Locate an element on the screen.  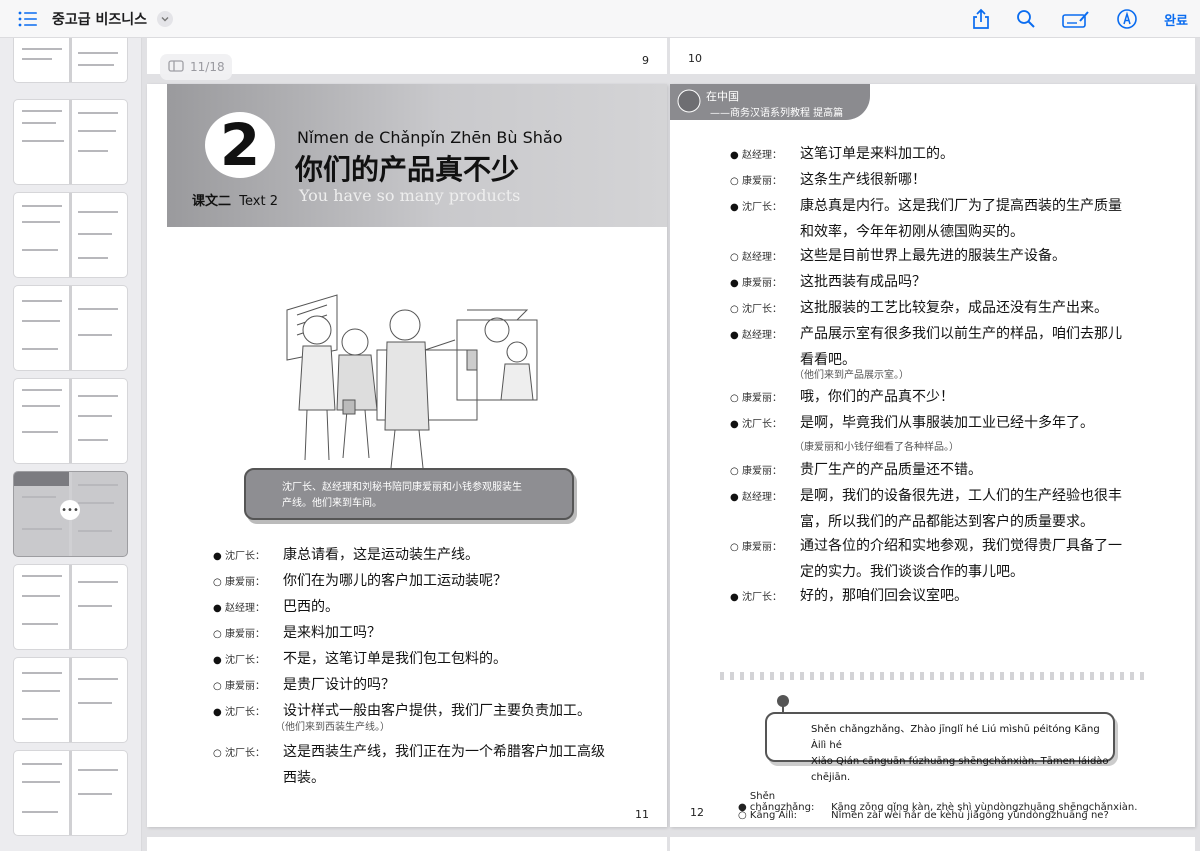
dialogue-line: ● 沈厂长： 康总请看，这是运动装生产线。 is located at coordinates (346, 555).